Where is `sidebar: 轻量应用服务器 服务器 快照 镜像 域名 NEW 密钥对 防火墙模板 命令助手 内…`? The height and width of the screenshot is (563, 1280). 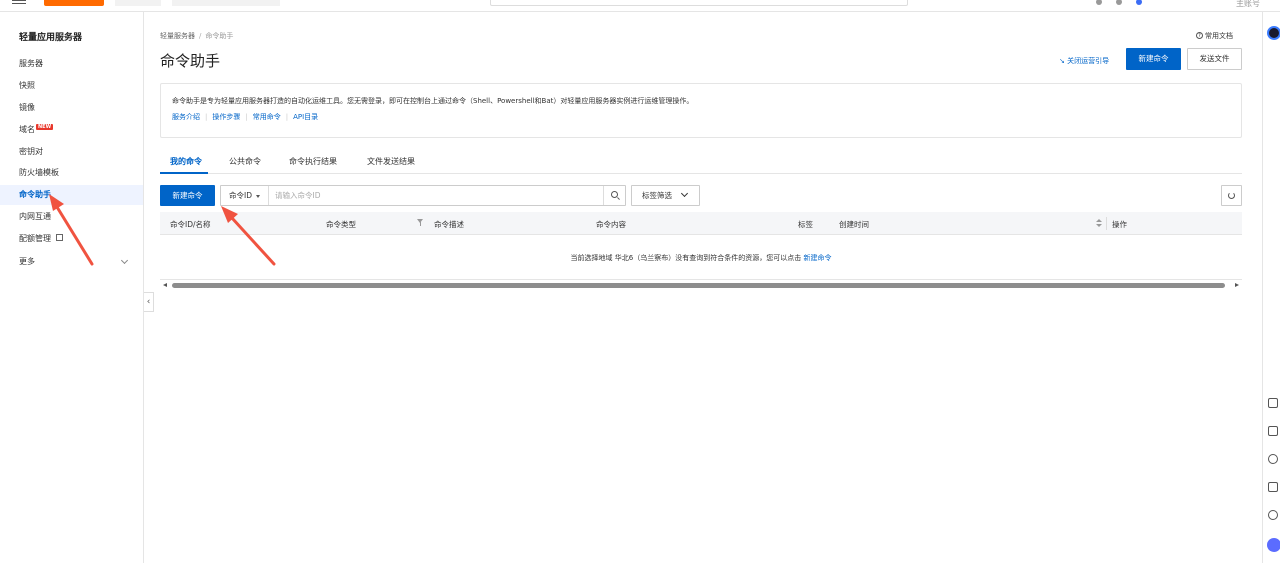 sidebar: 轻量应用服务器 服务器 快照 镜像 域名 NEW 密钥对 防火墙模板 命令助手 内… is located at coordinates (72, 287).